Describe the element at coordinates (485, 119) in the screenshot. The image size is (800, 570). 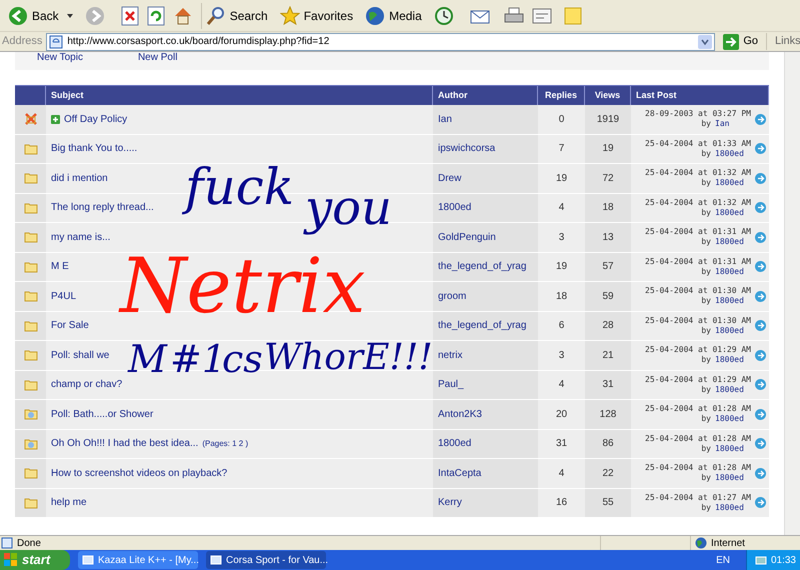
I see `author-link: Ian` at that location.